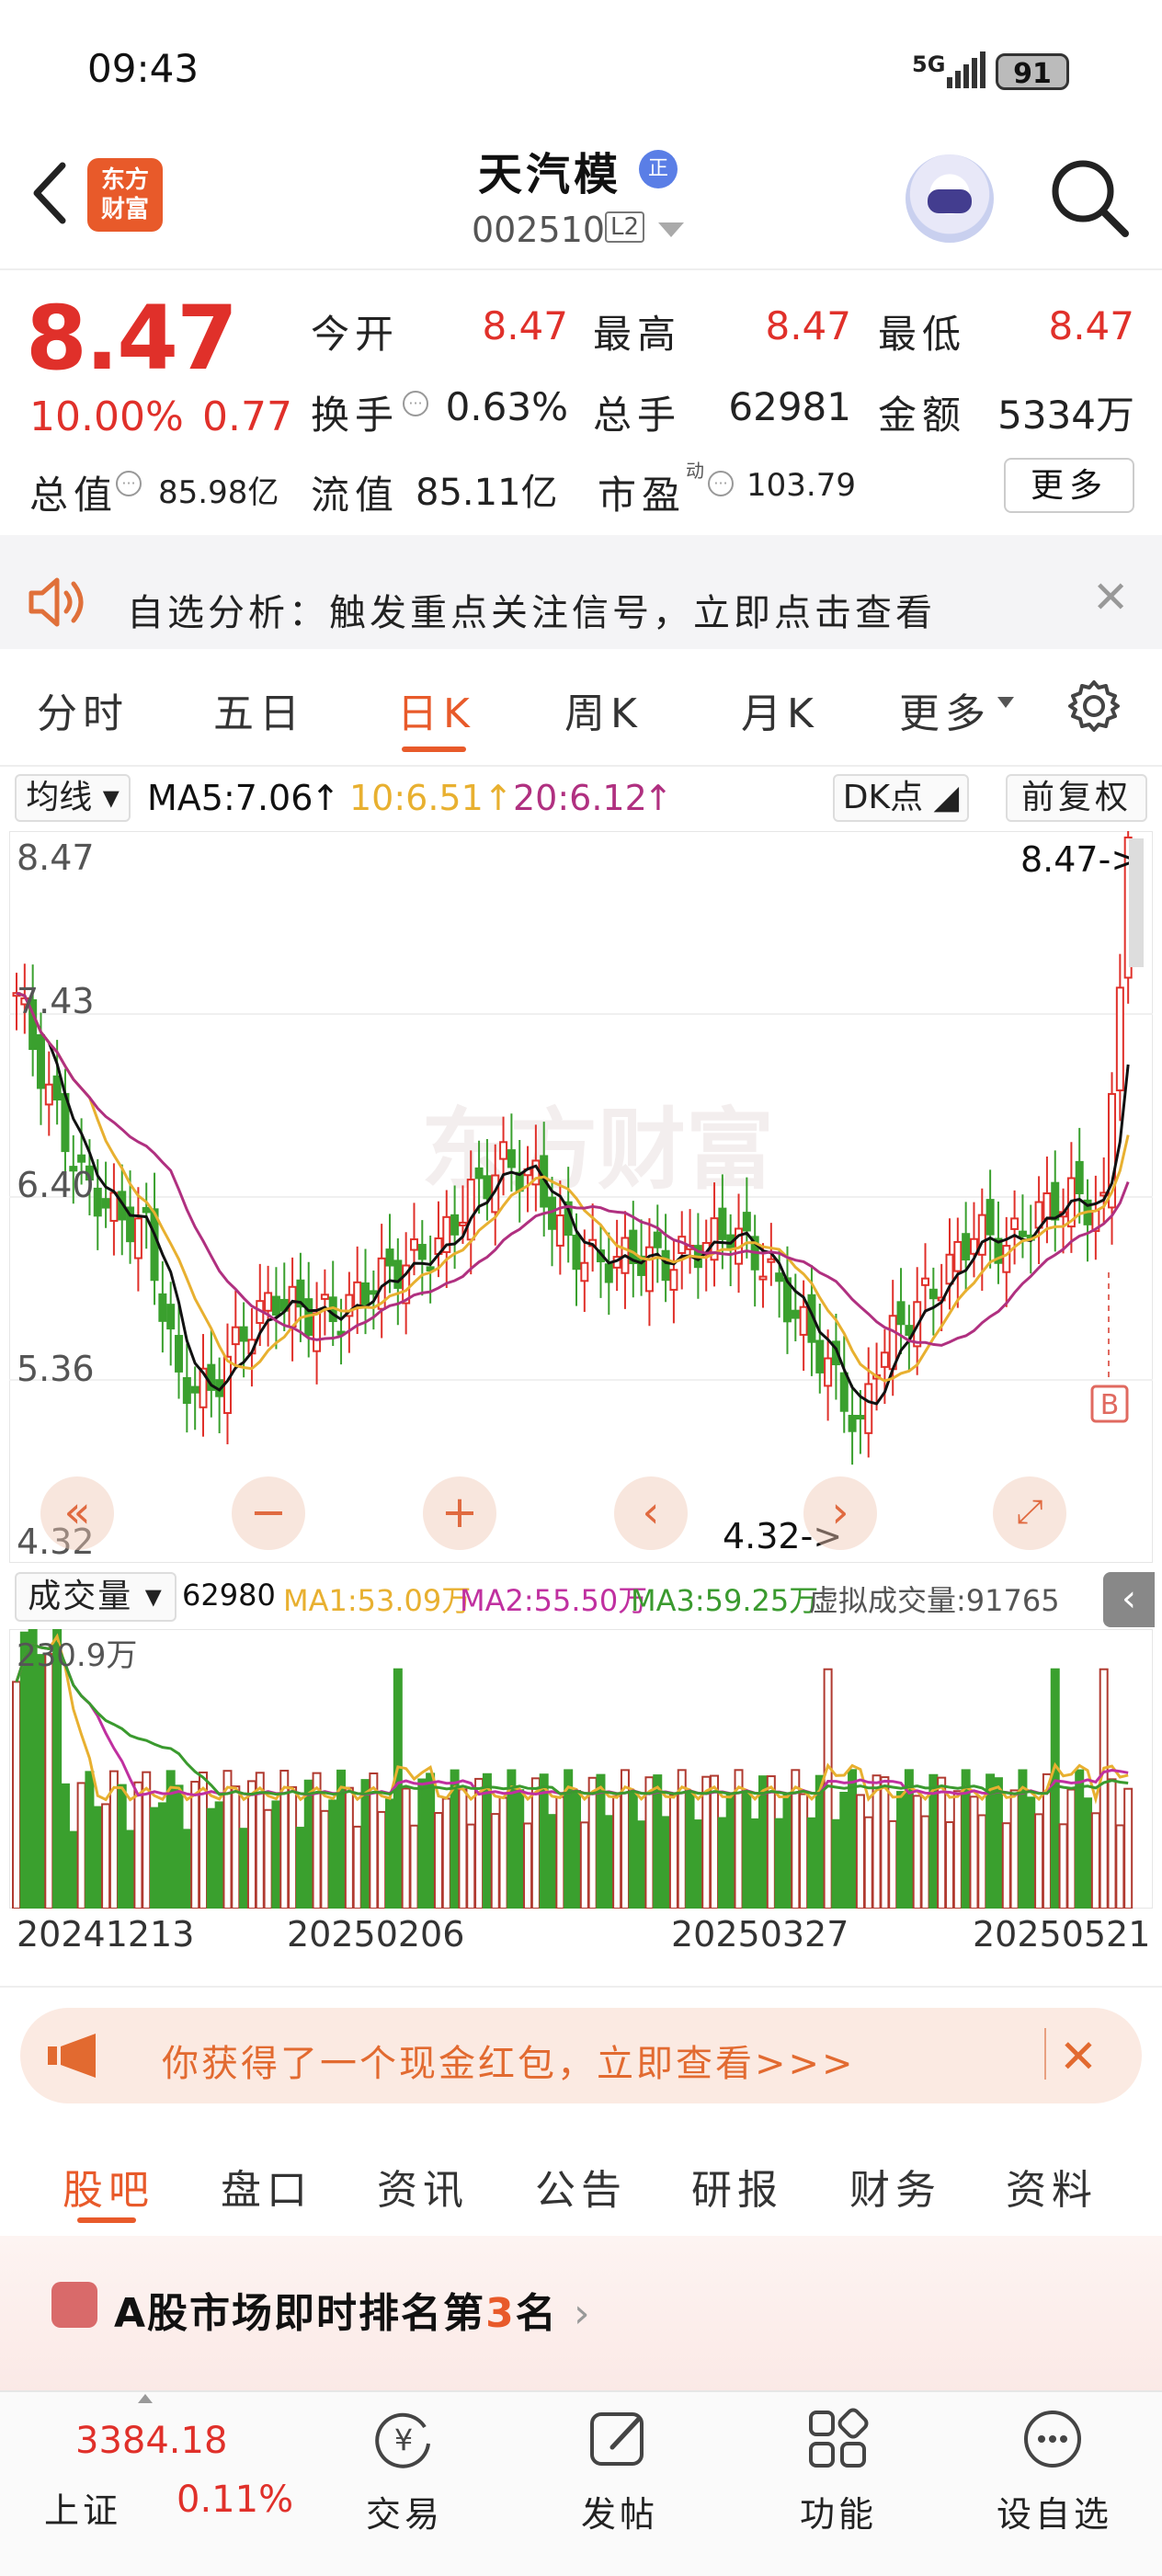 The image size is (1162, 2576). What do you see at coordinates (267, 2186) in the screenshot?
I see `tab-pankou: 盘口` at bounding box center [267, 2186].